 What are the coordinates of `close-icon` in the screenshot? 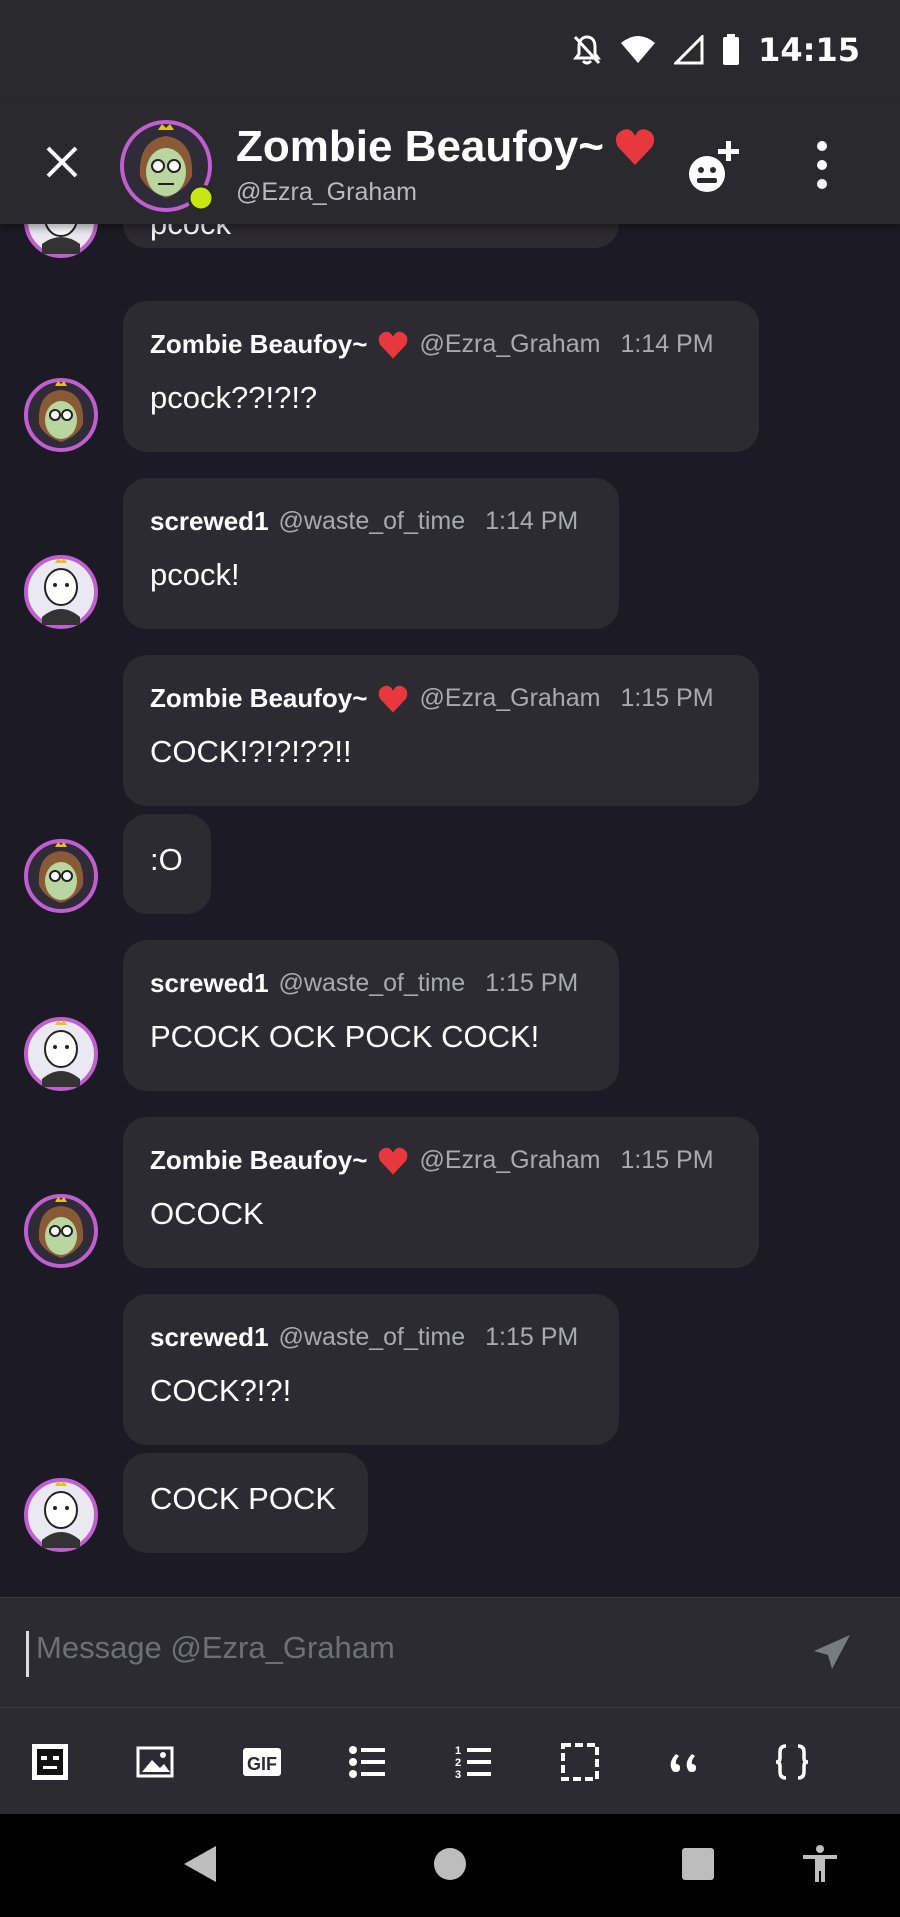 It's located at (62, 162).